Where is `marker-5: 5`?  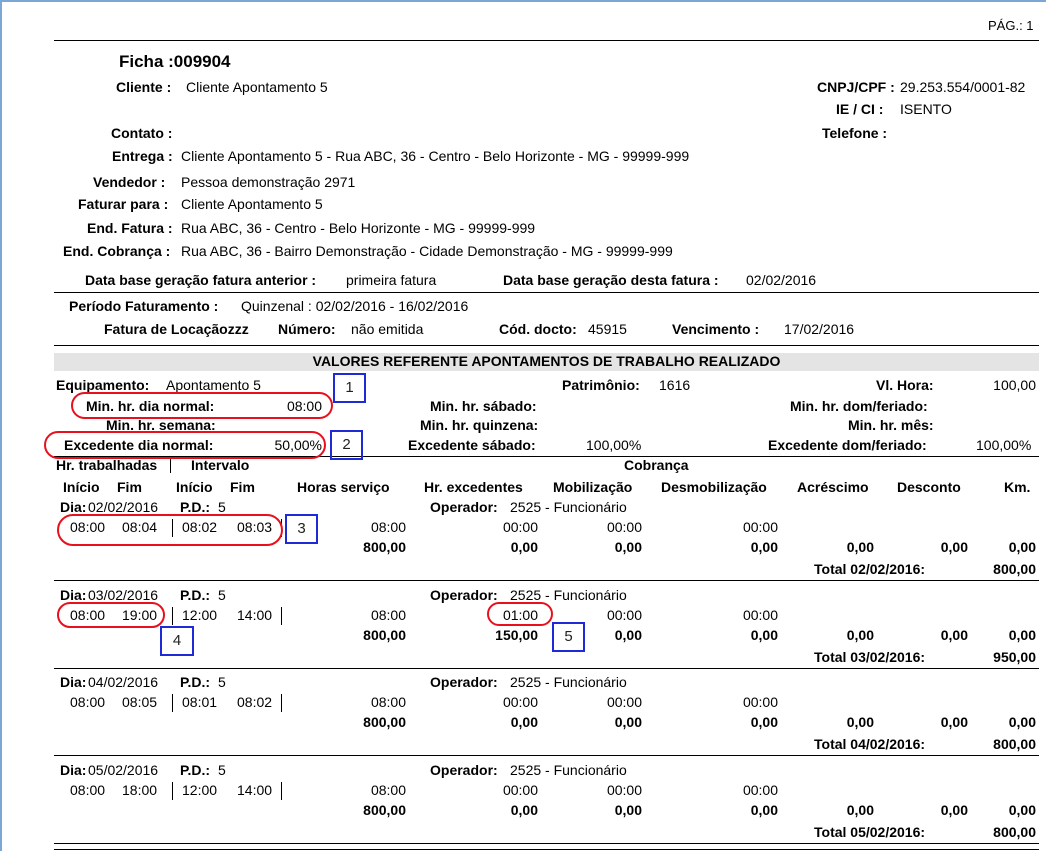
marker-5: 5 is located at coordinates (568, 637).